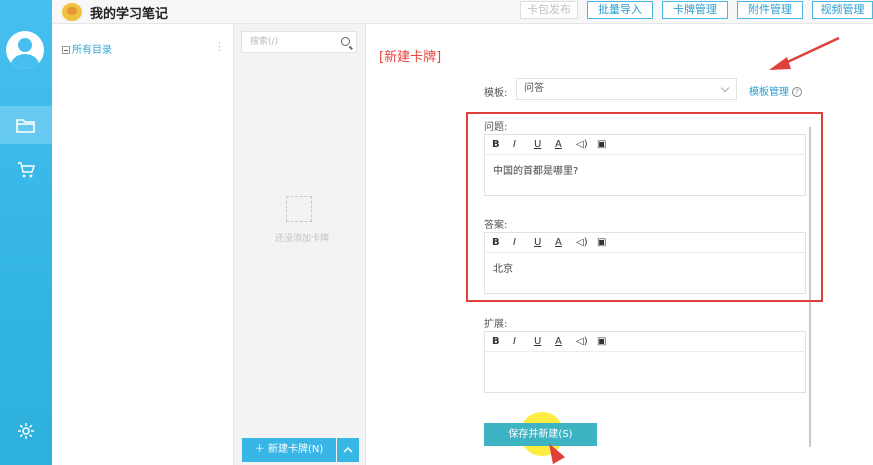  Describe the element at coordinates (72, 12) in the screenshot. I see `app-logo-icon` at that location.